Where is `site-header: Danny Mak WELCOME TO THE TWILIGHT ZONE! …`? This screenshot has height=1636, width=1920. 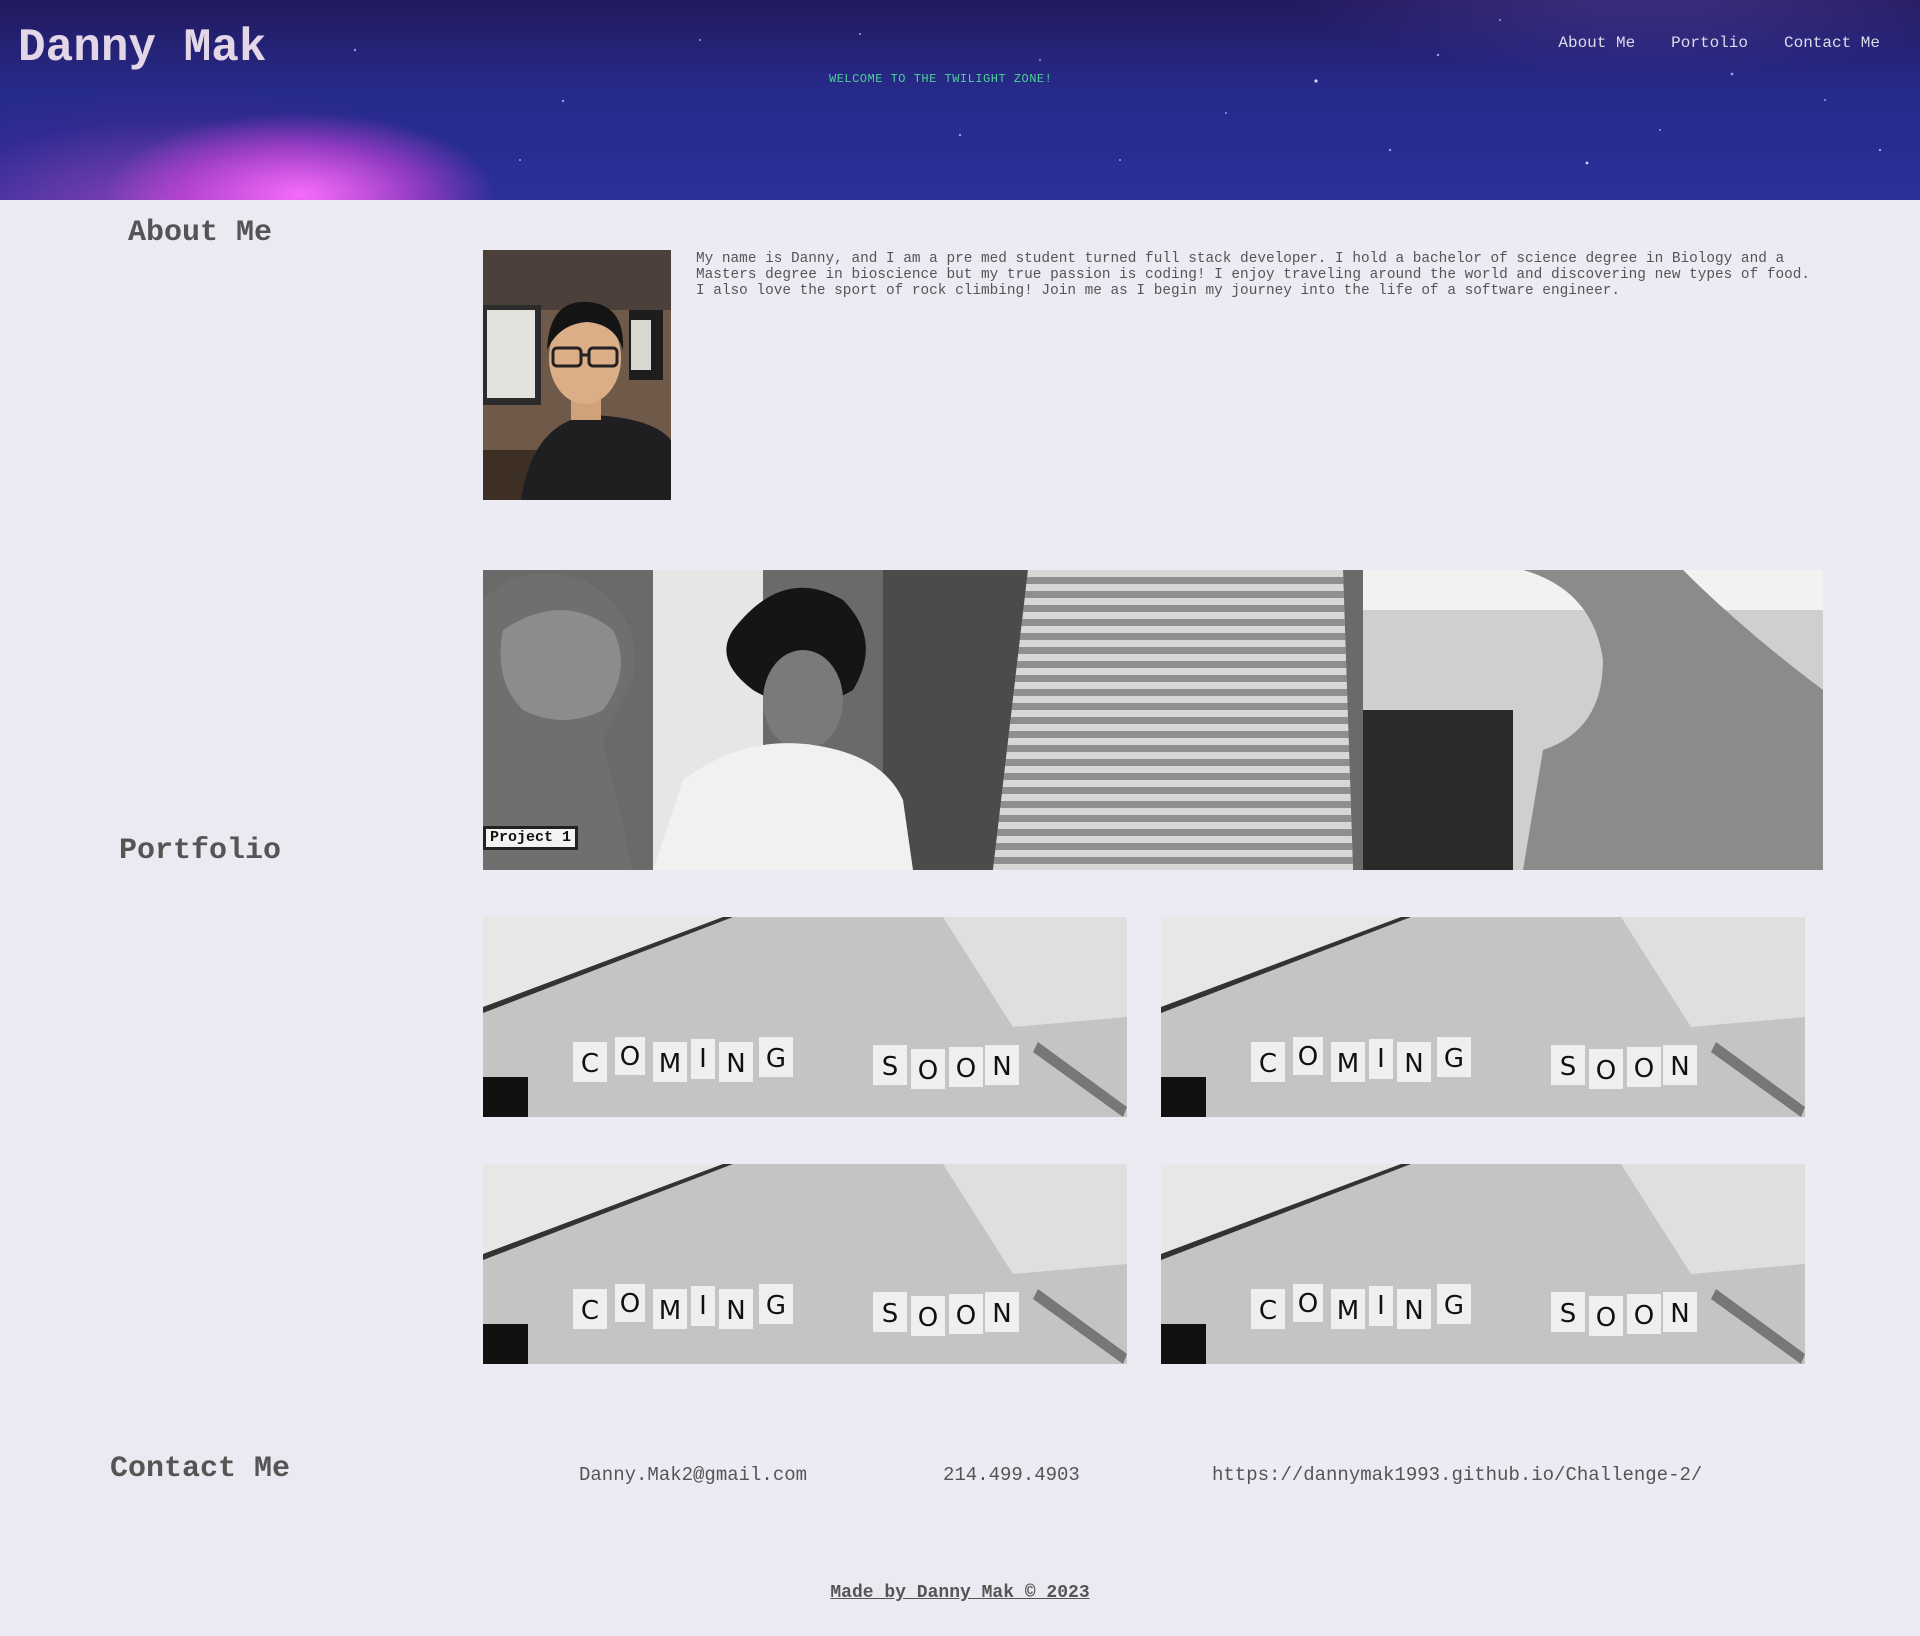 site-header: Danny Mak WELCOME TO THE TWILIGHT ZONE! … is located at coordinates (960, 100).